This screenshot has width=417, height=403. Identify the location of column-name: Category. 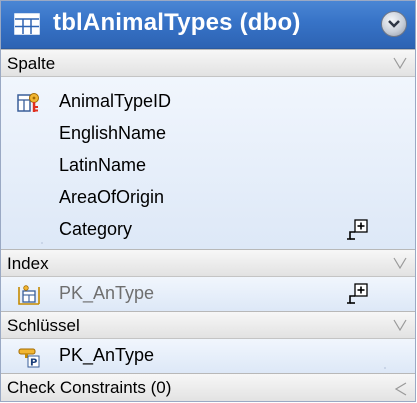
(96, 229).